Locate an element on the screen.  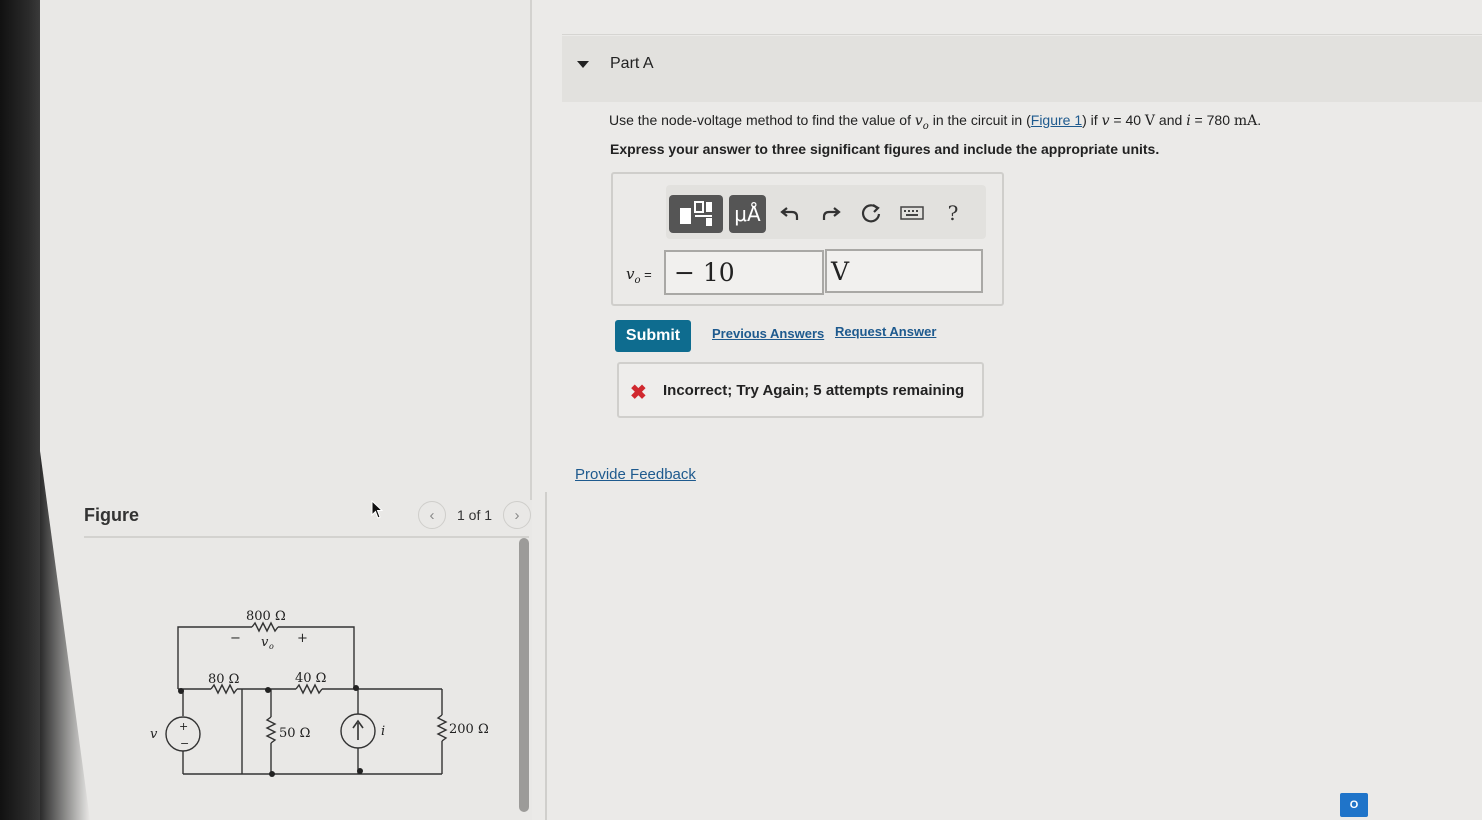
templates-icon is located at coordinates (696, 213).